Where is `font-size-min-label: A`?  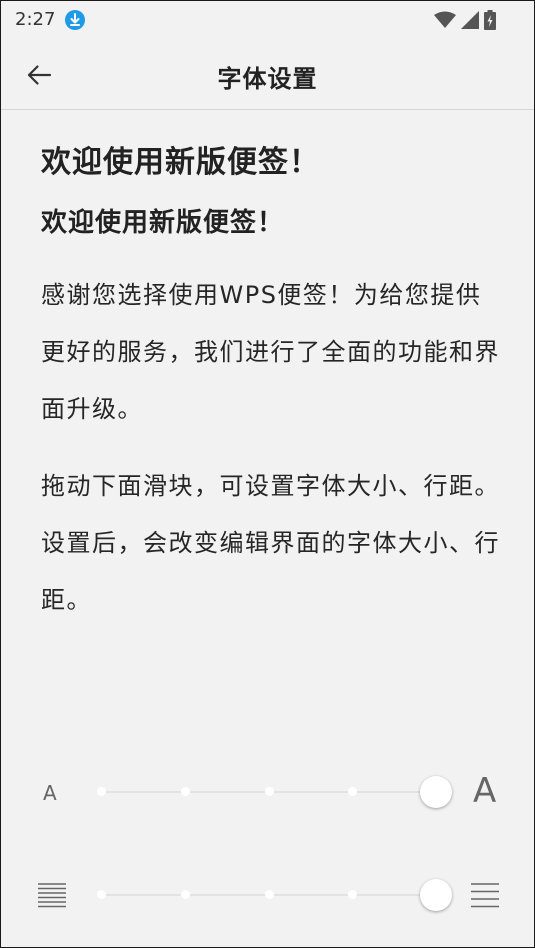
font-size-min-label: A is located at coordinates (50, 793).